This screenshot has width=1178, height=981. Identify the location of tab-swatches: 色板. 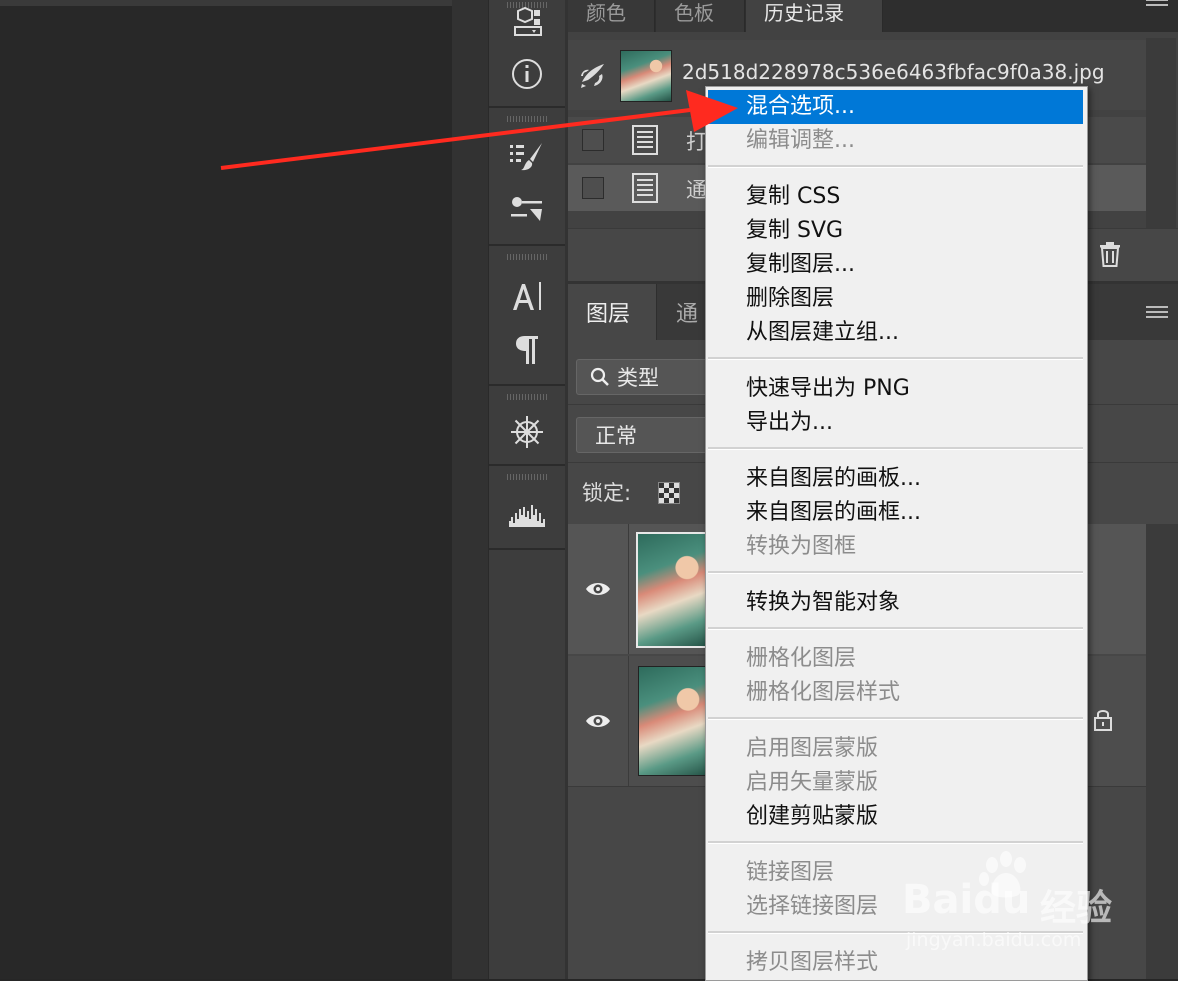
(700, 16).